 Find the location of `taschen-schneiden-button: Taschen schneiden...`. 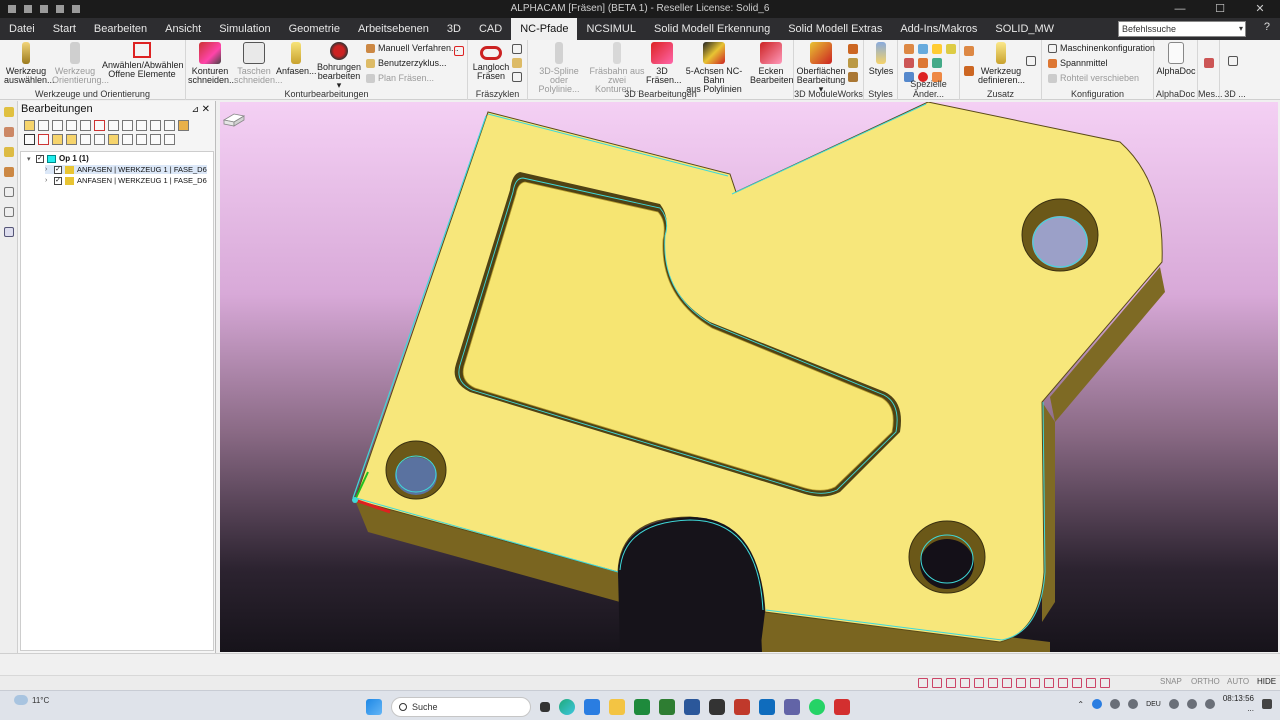

taschen-schneiden-button: Taschen schneiden... is located at coordinates (258, 63).